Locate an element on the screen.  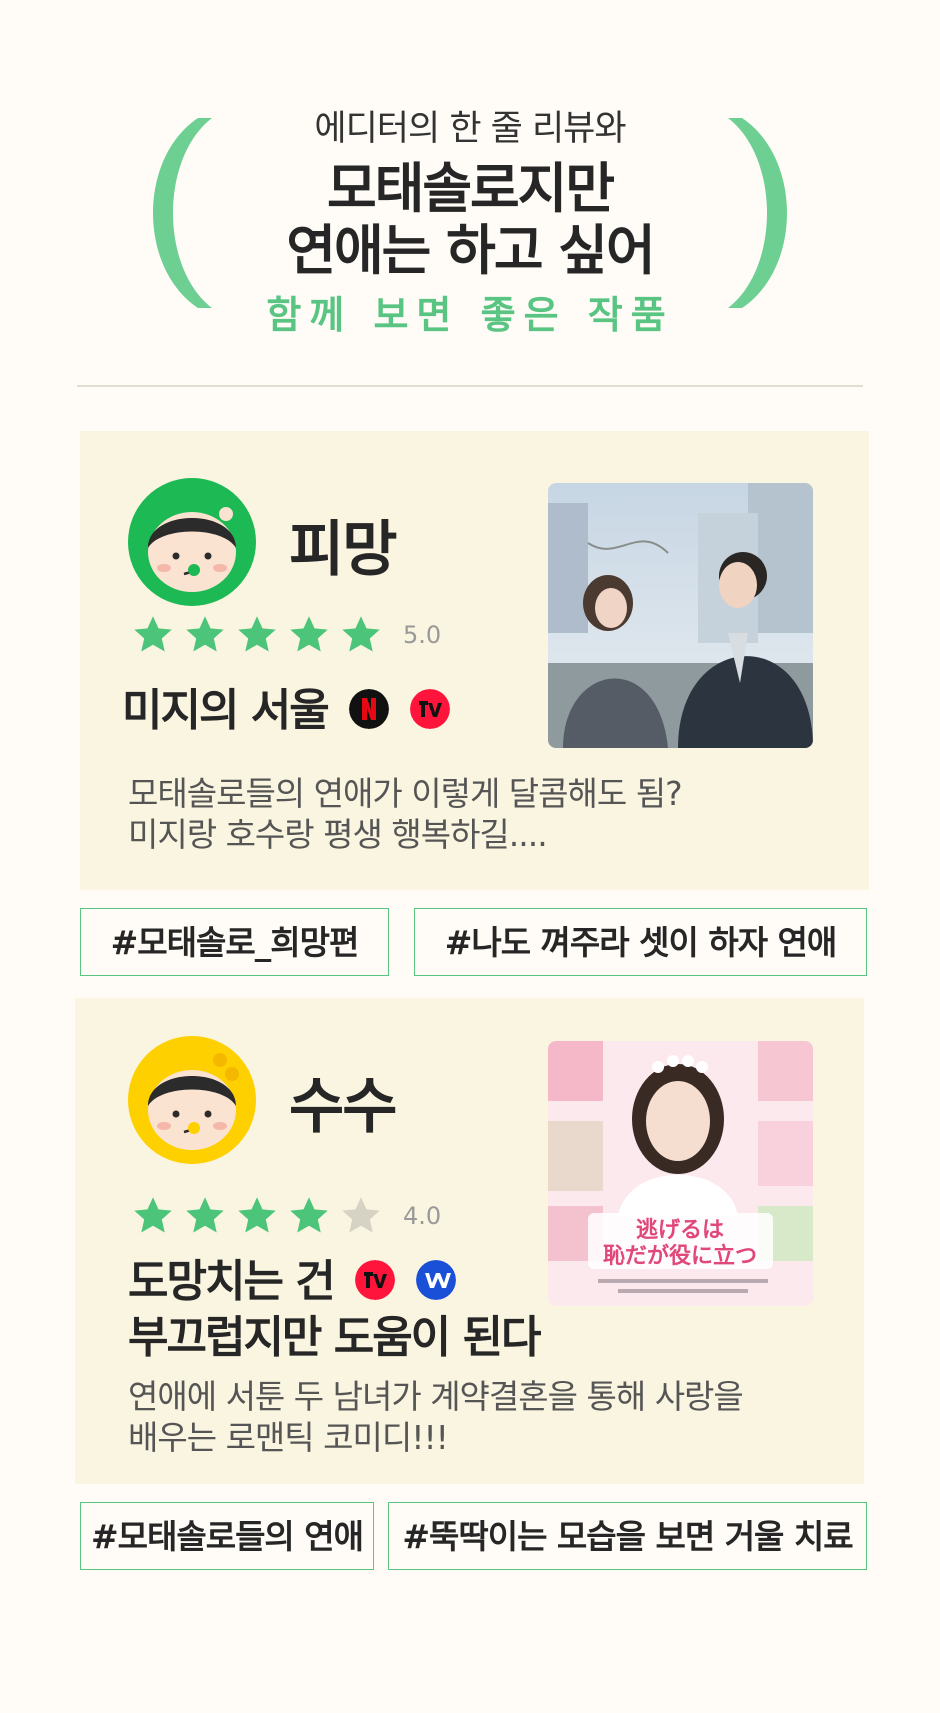
reviewer-name: 피망 is located at coordinates (343, 550).